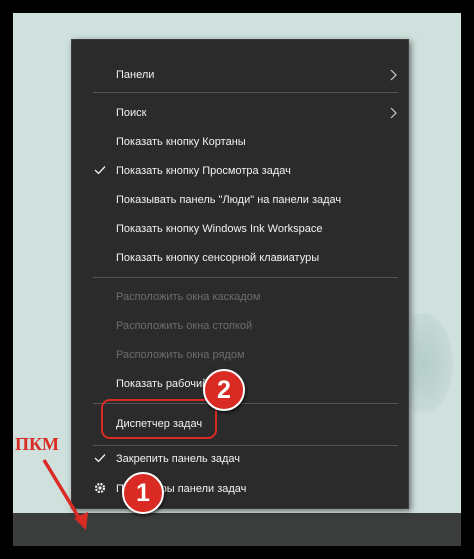 The image size is (474, 559). What do you see at coordinates (162, 383) in the screenshot?
I see `menu-item-label: Показать рабочий` at bounding box center [162, 383].